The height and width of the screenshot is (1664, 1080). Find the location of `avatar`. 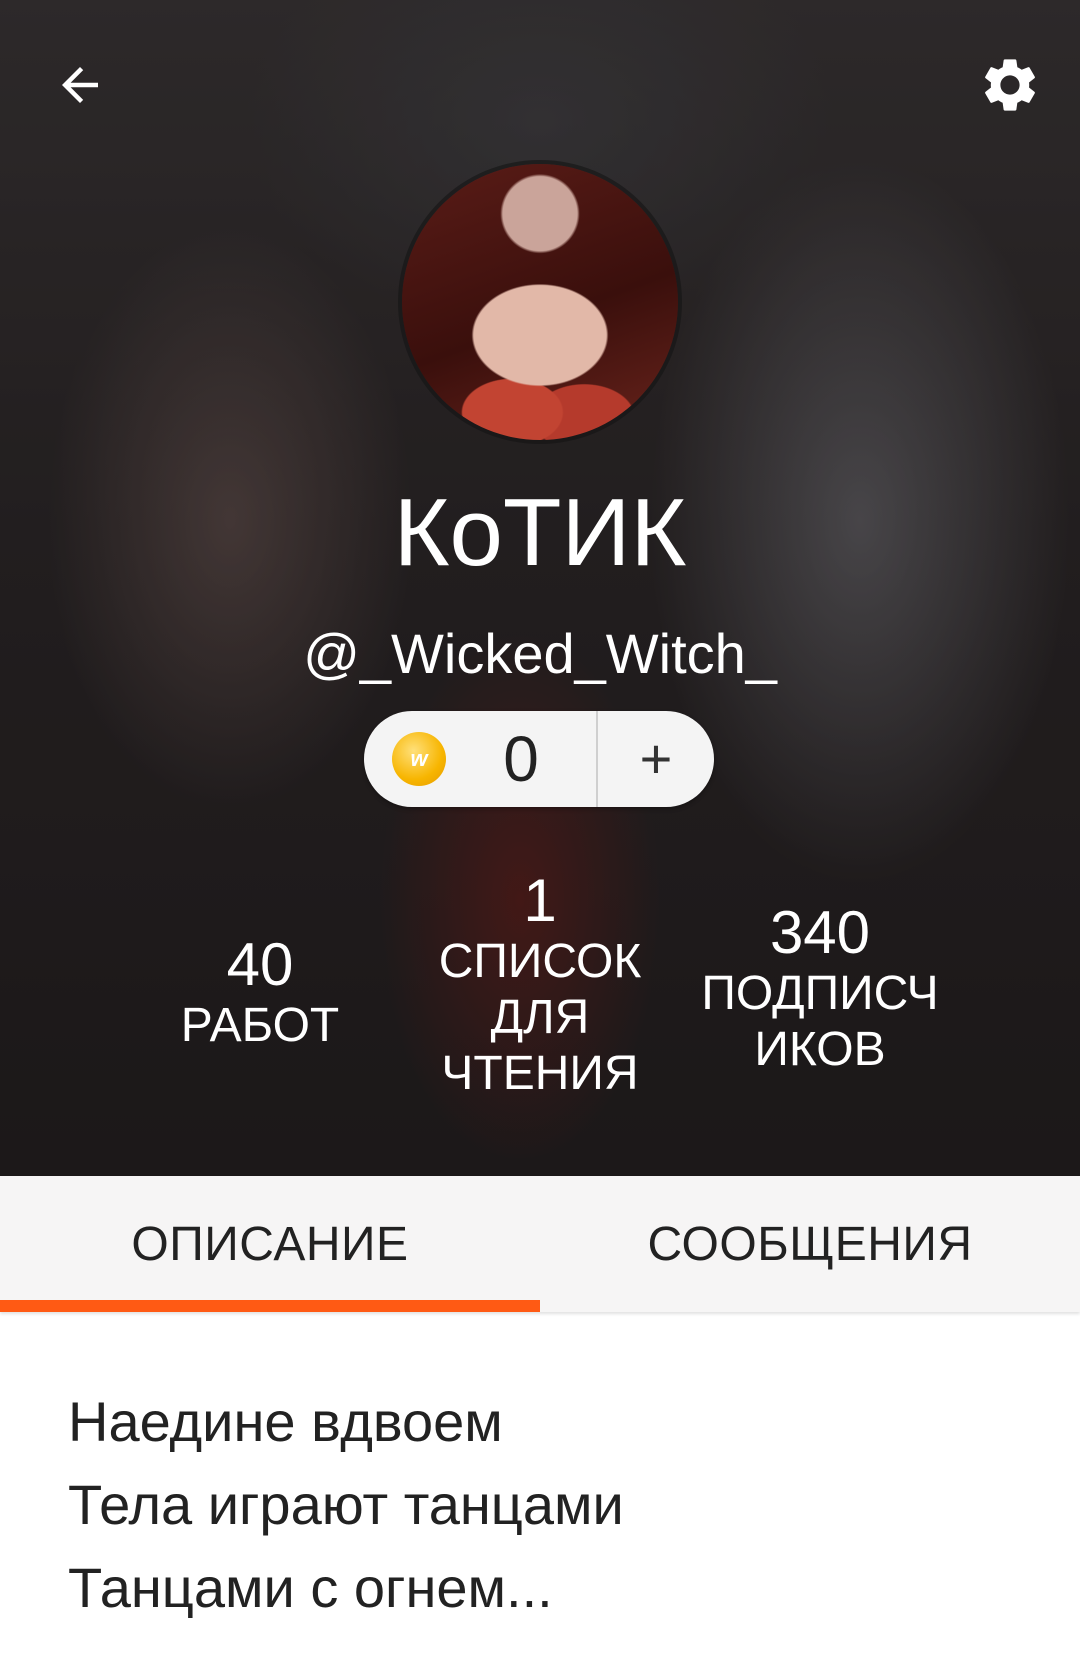

avatar is located at coordinates (540, 302).